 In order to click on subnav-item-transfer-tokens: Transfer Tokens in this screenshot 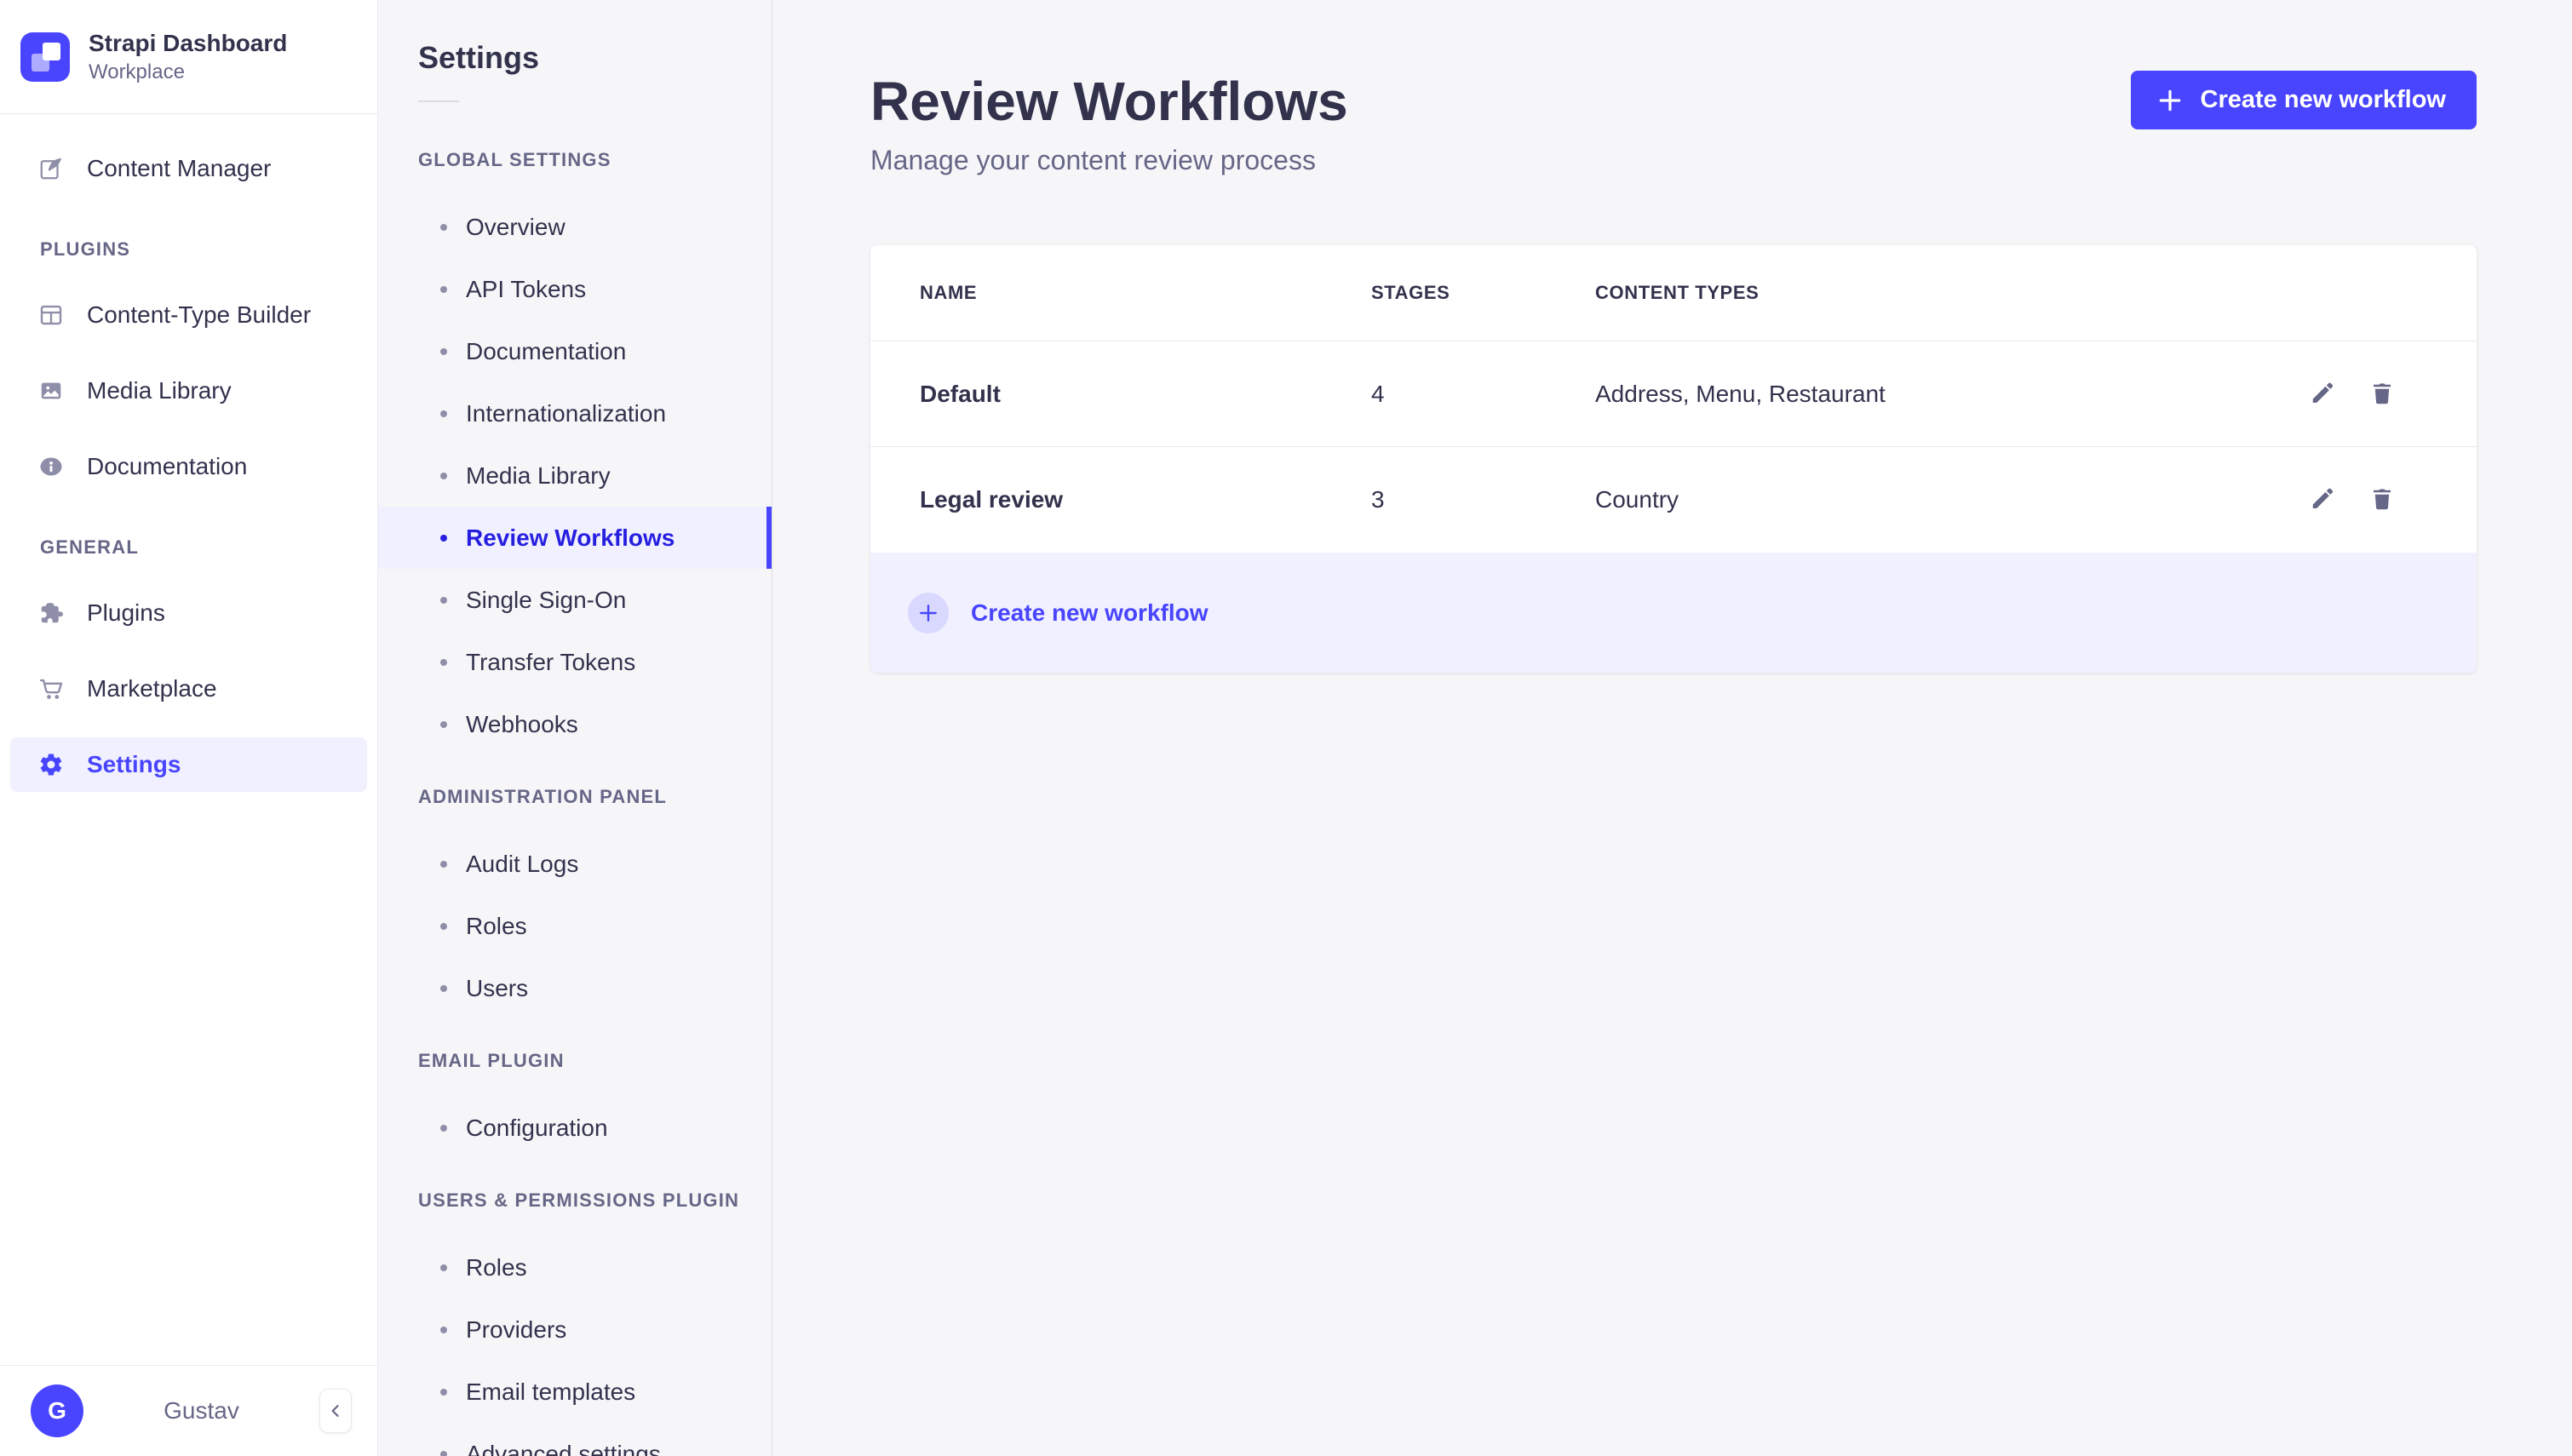, I will do `click(575, 662)`.